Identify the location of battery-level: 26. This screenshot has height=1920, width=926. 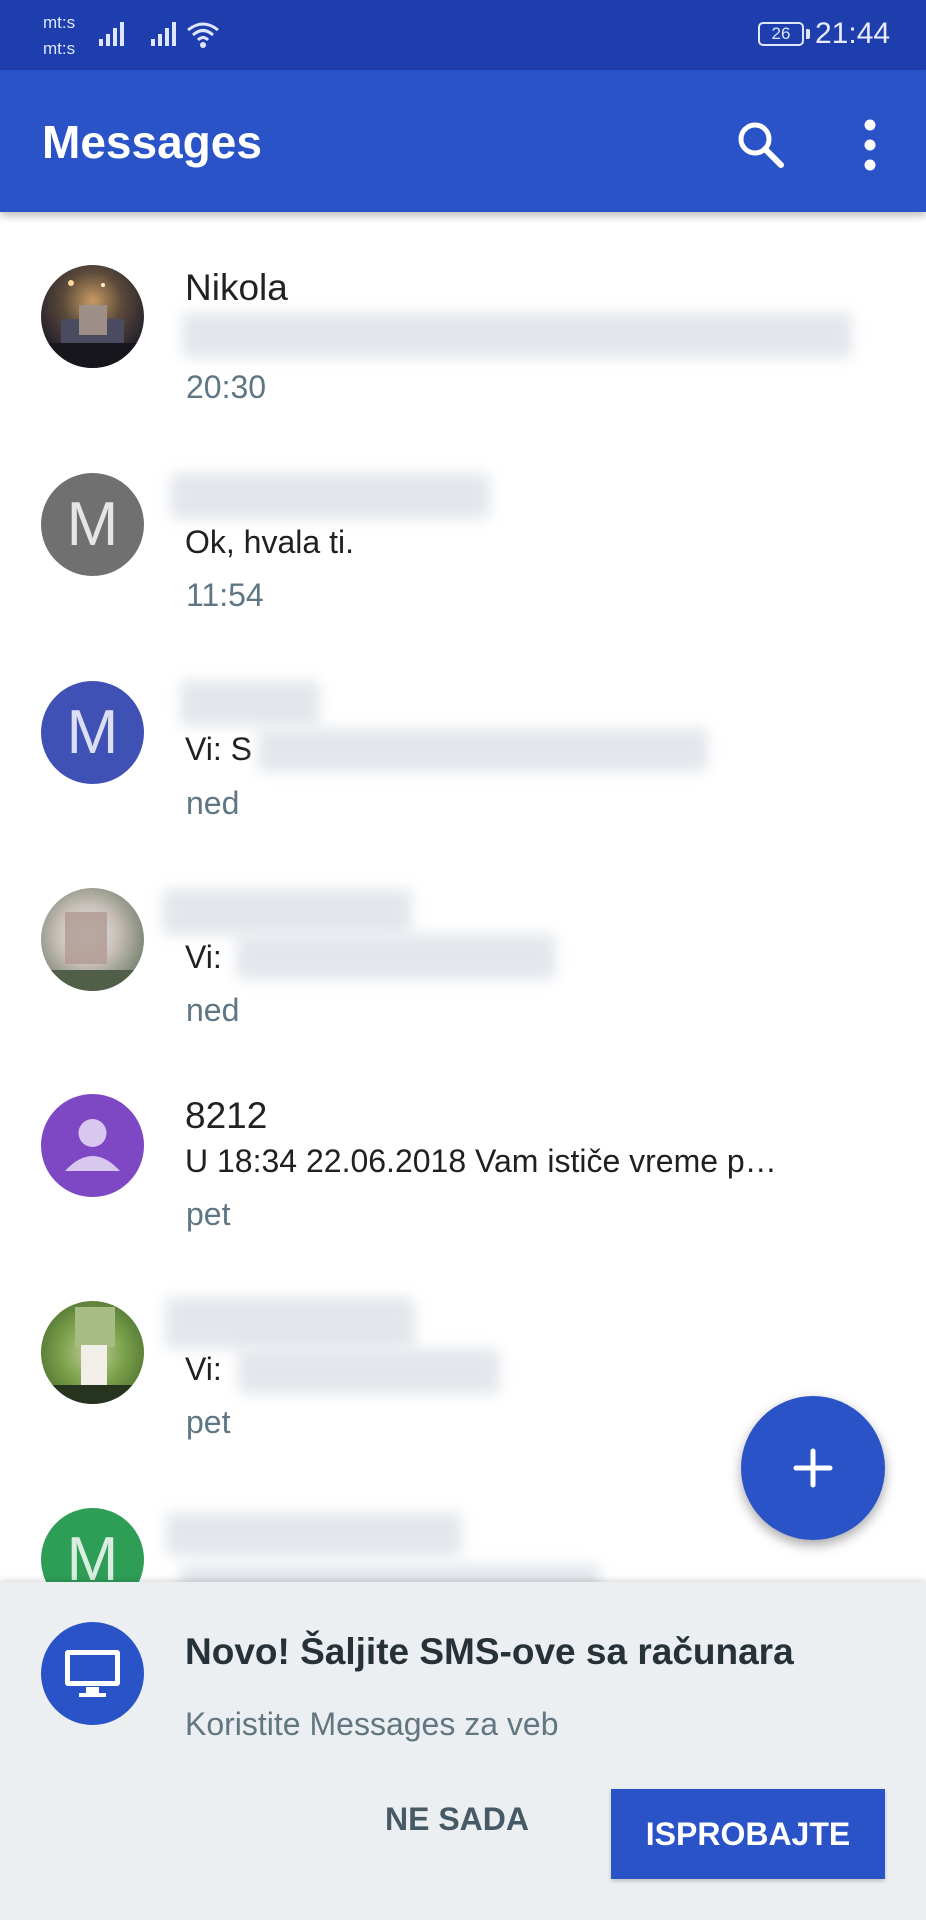
(781, 33).